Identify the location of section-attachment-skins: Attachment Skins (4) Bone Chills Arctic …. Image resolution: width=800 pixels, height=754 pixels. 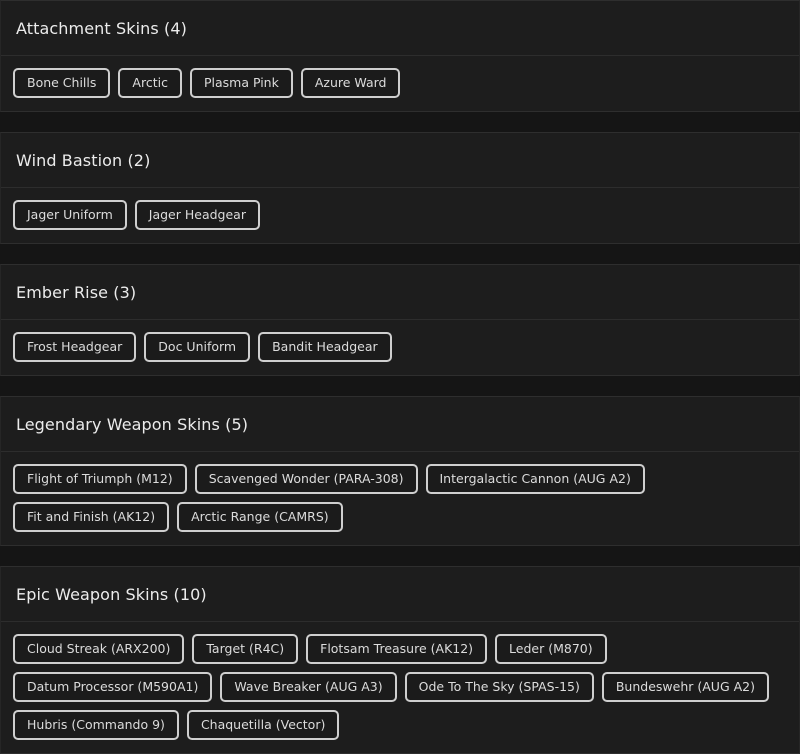
(400, 56).